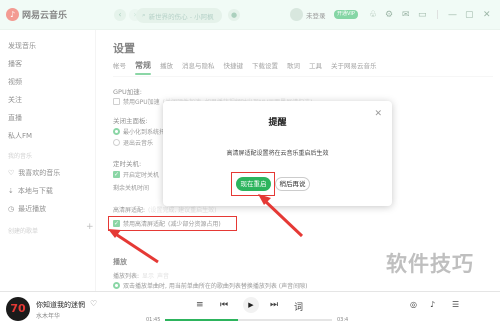  Describe the element at coordinates (120, 262) in the screenshot. I see `playback-heading: 播放` at that location.